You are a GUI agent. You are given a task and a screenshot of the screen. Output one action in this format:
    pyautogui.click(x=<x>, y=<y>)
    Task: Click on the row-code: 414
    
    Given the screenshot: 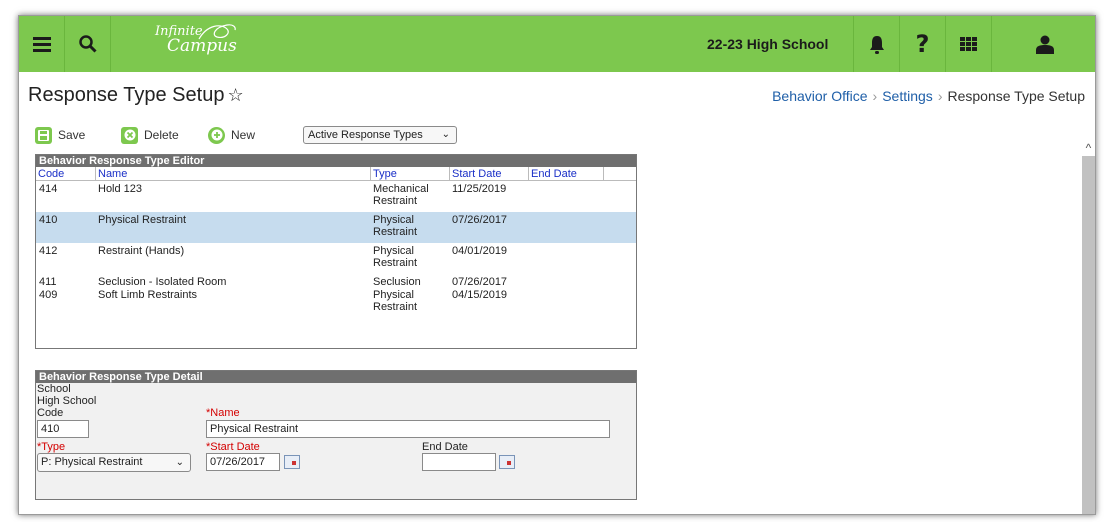 What is the action you would take?
    pyautogui.click(x=48, y=189)
    